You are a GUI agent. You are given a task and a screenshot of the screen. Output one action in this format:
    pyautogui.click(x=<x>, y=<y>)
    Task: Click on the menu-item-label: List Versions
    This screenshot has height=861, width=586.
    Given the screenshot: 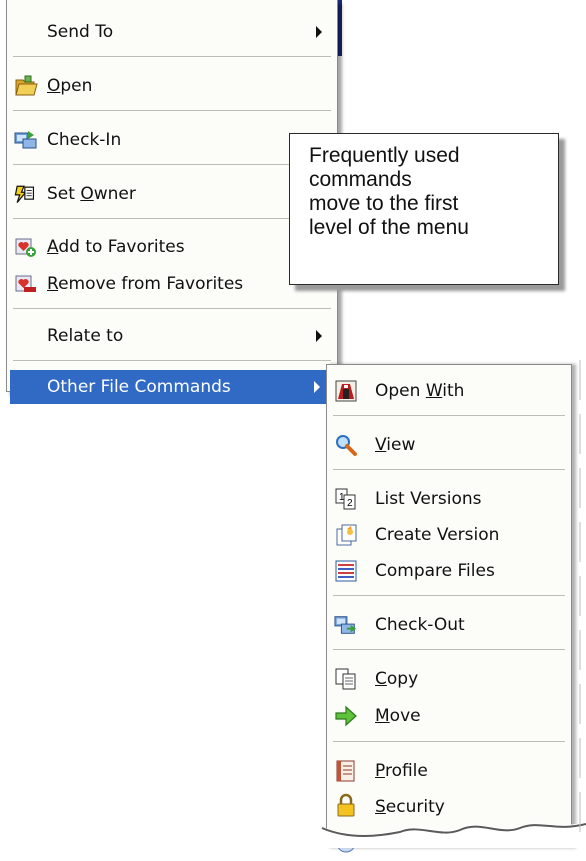 What is the action you would take?
    pyautogui.click(x=428, y=499)
    